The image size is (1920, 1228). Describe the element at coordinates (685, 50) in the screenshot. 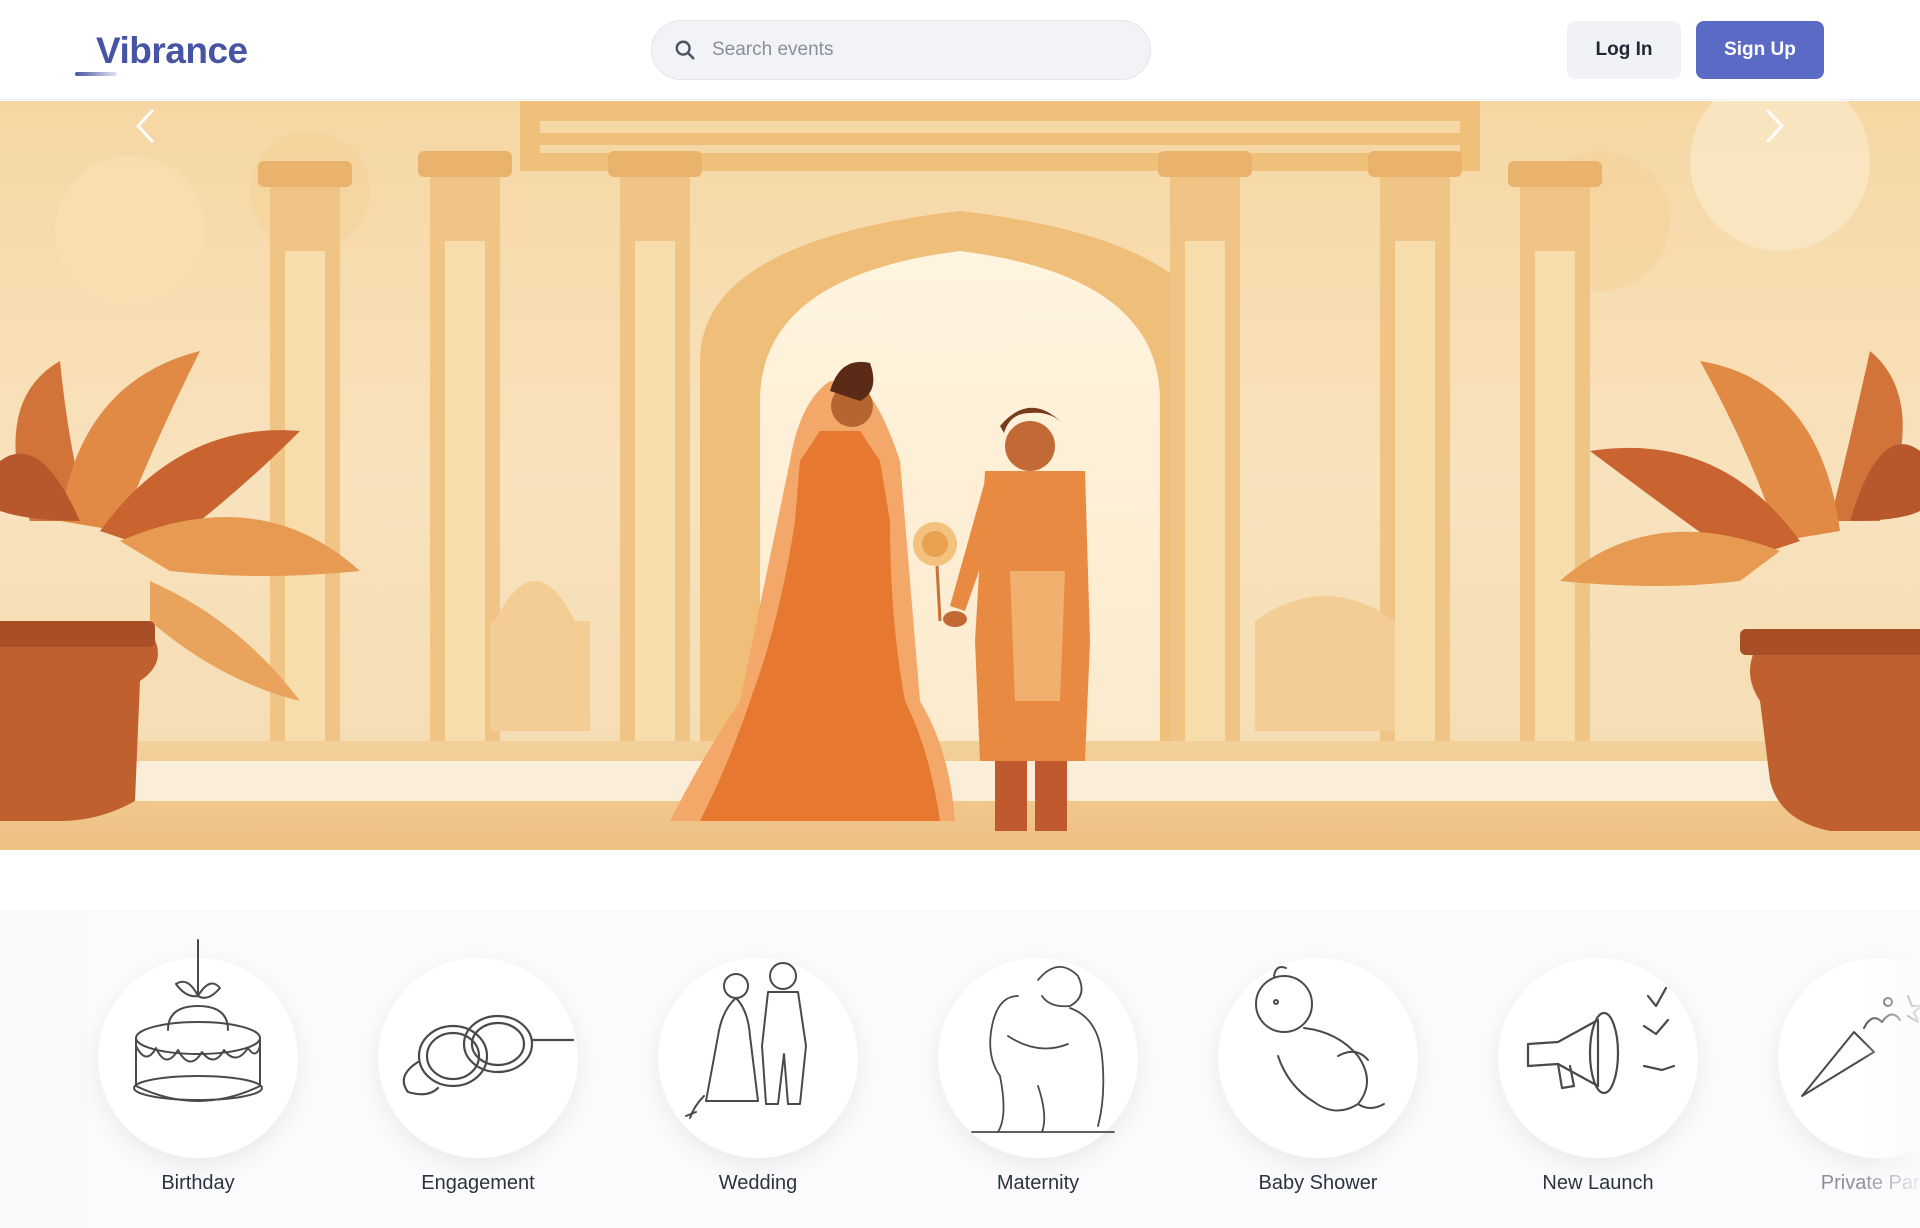

I see `search-icon` at that location.